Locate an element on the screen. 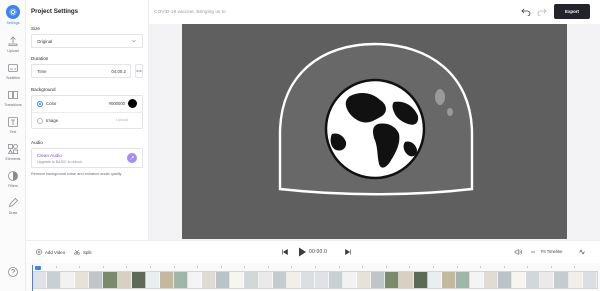 The width and height of the screenshot is (600, 291). zoom-out-icon is located at coordinates (533, 252).